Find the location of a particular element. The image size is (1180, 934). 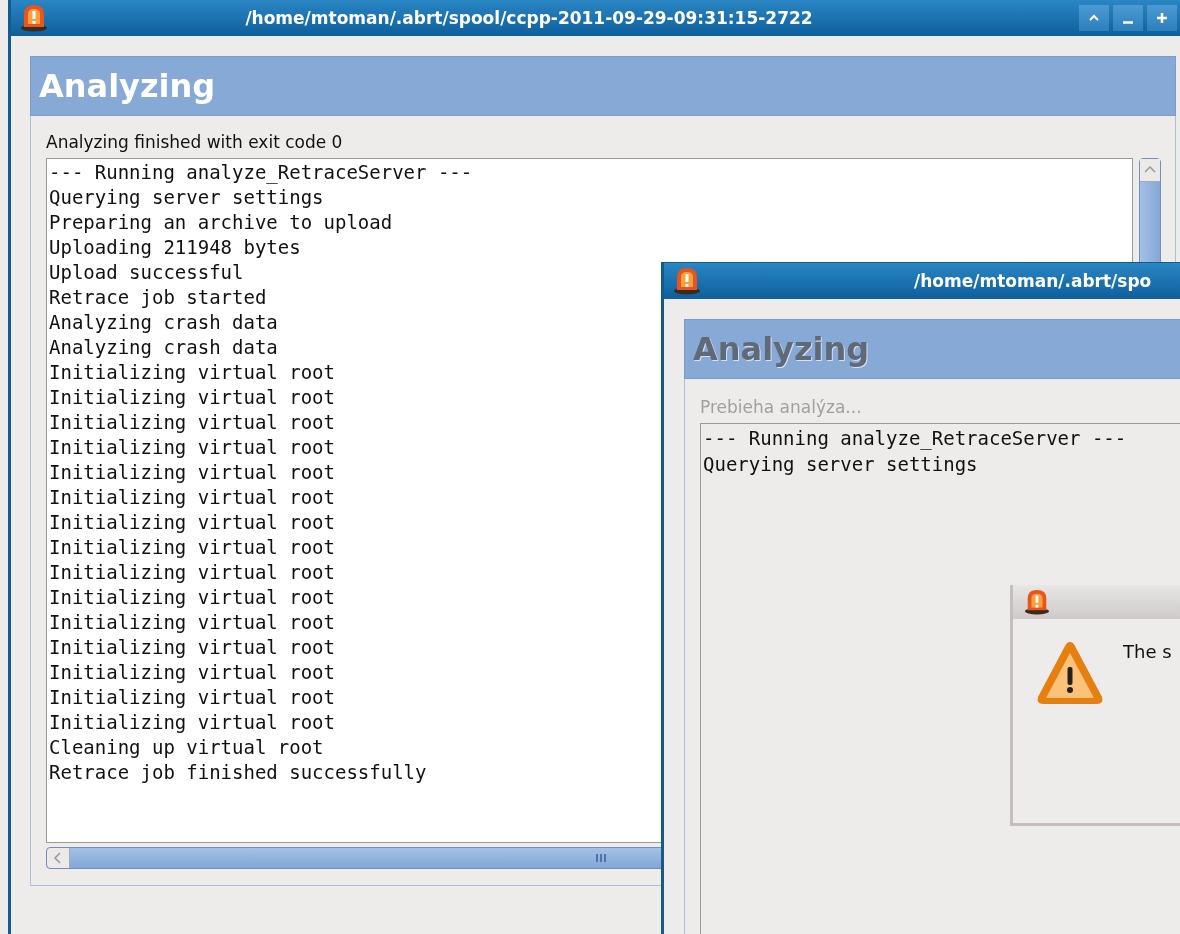

log-line: Uploading 211948 bytes is located at coordinates (175, 247).